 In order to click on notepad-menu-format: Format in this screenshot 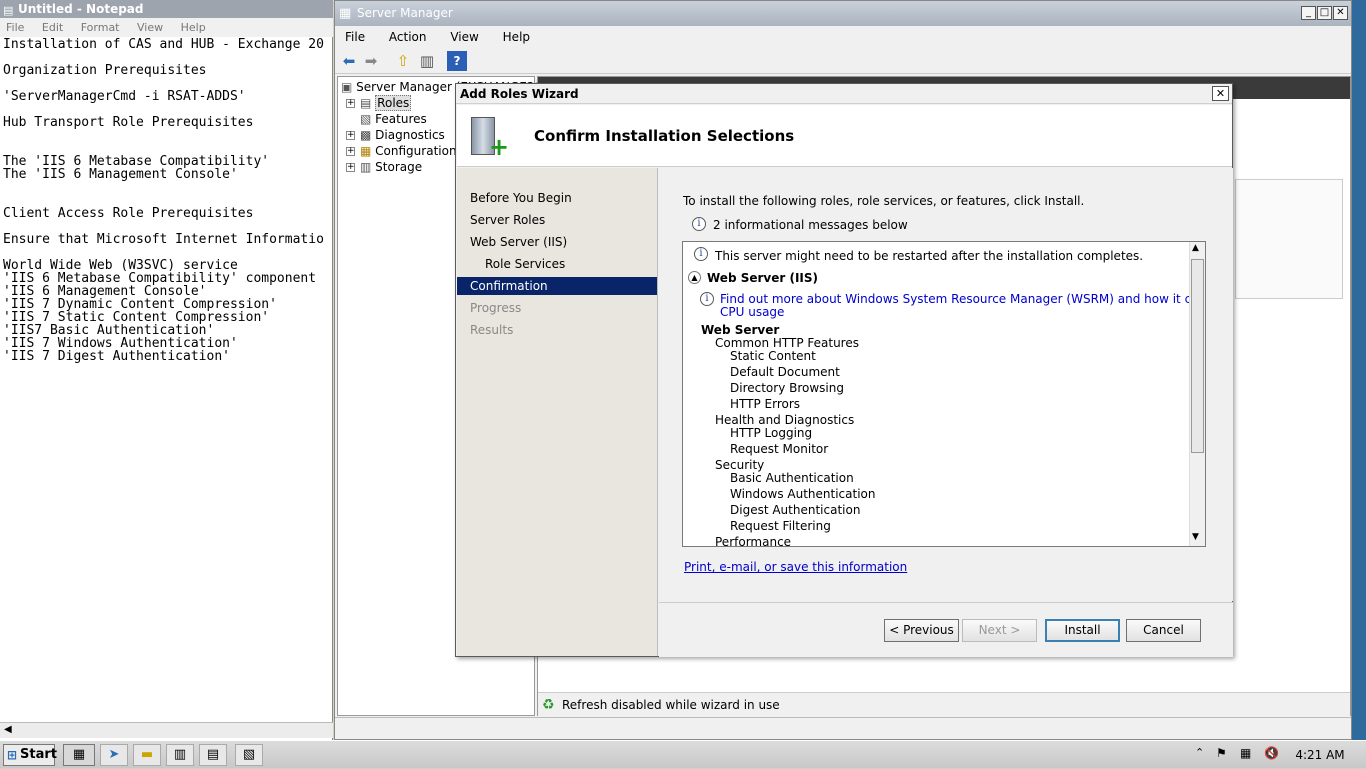, I will do `click(100, 27)`.